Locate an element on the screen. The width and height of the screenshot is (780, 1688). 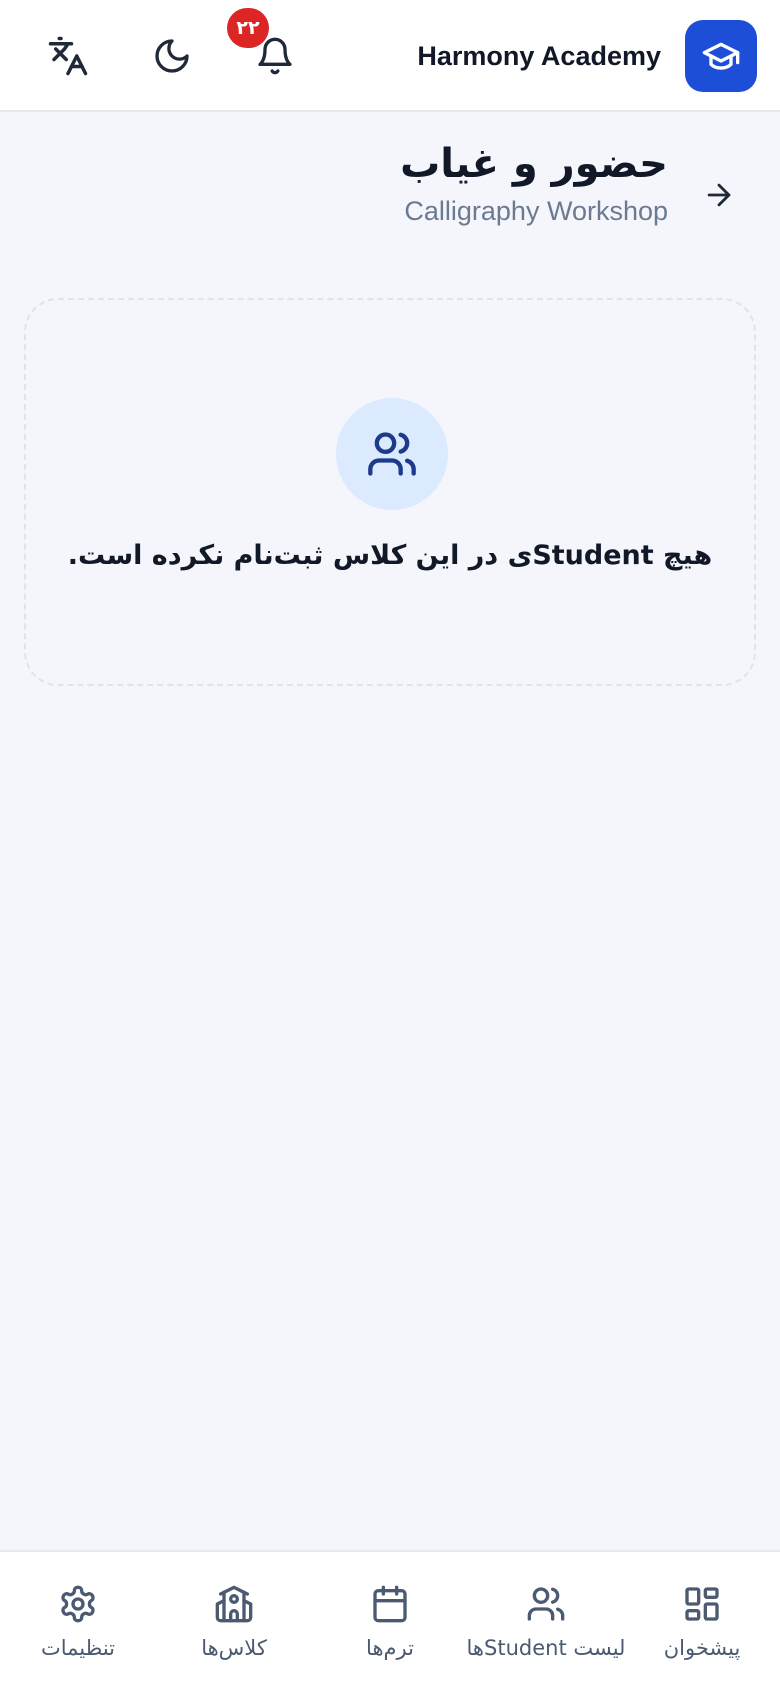
gear-icon is located at coordinates (78, 1604).